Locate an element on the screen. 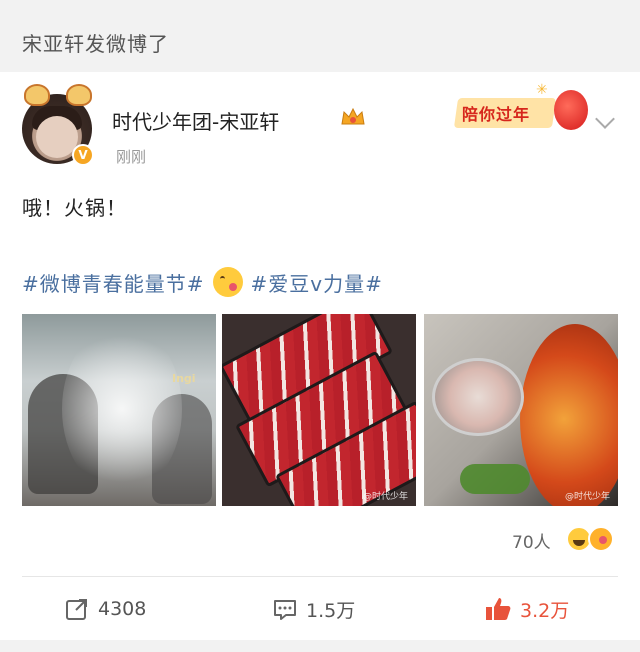  beef-trays-photo: @时代少年 is located at coordinates (319, 410).